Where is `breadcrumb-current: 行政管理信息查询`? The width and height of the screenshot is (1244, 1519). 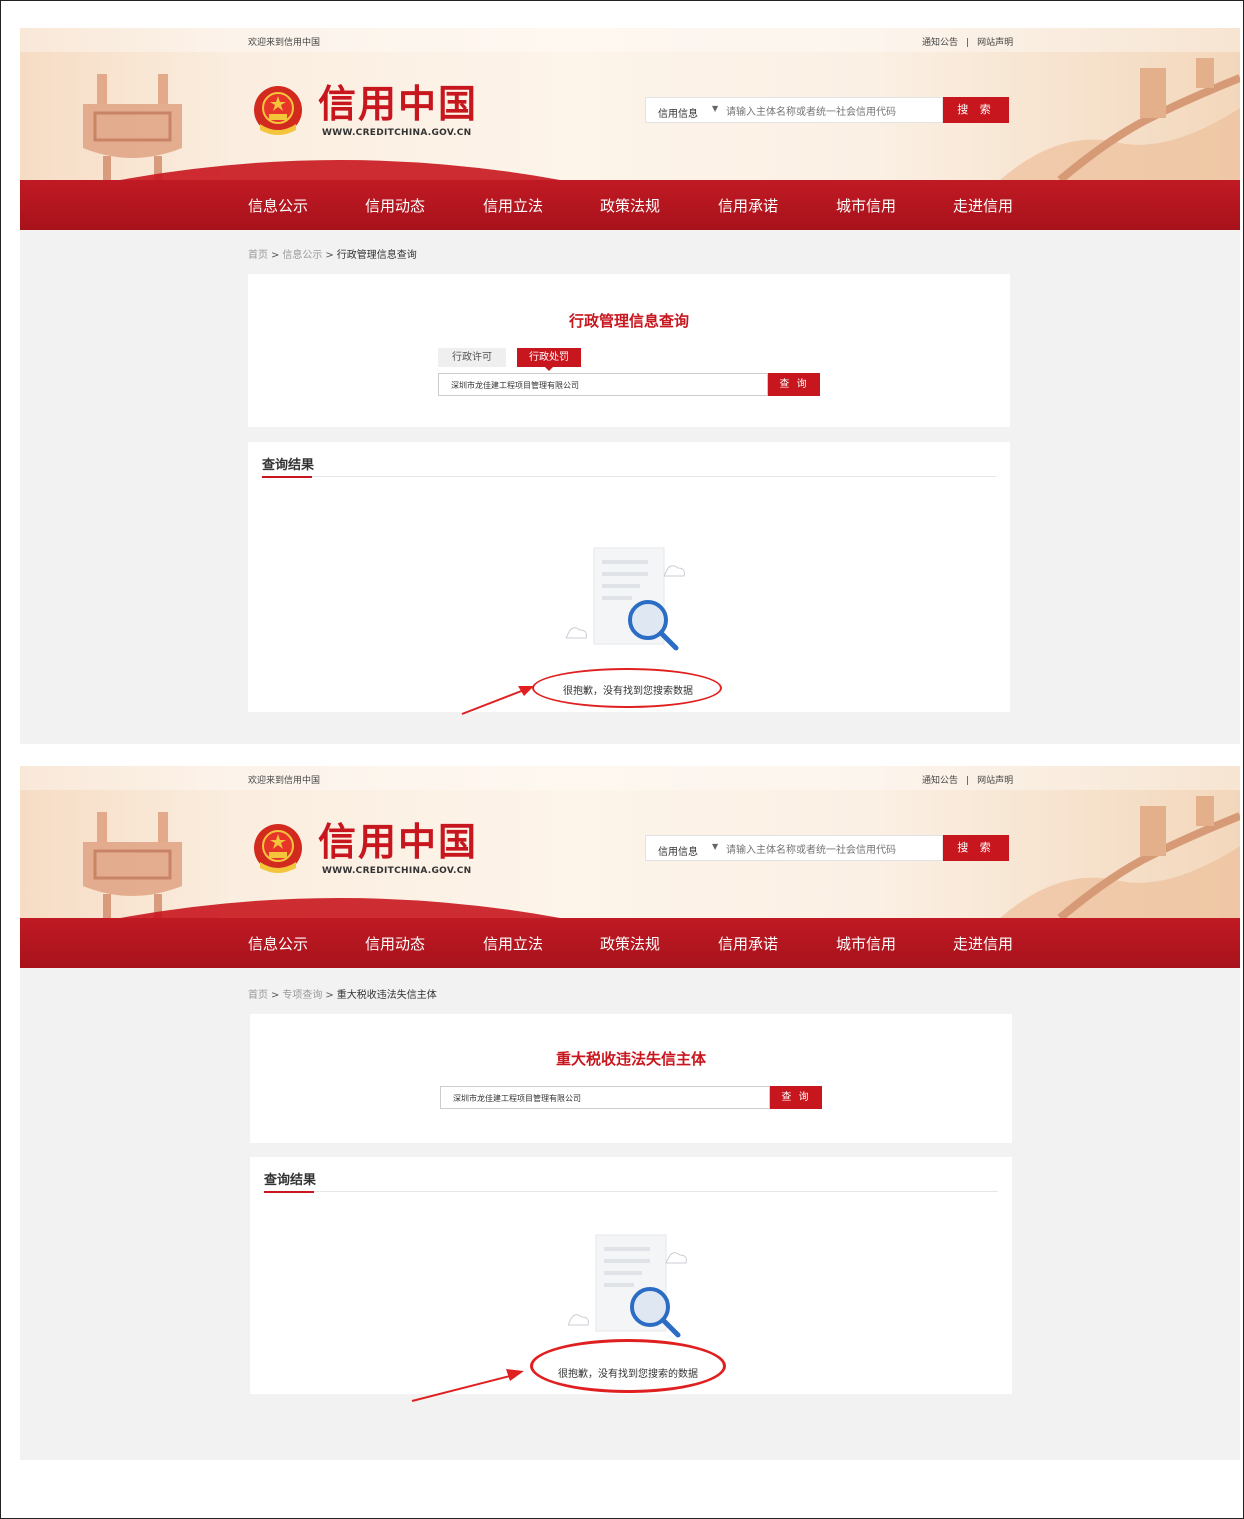
breadcrumb-current: 行政管理信息查询 is located at coordinates (376, 255).